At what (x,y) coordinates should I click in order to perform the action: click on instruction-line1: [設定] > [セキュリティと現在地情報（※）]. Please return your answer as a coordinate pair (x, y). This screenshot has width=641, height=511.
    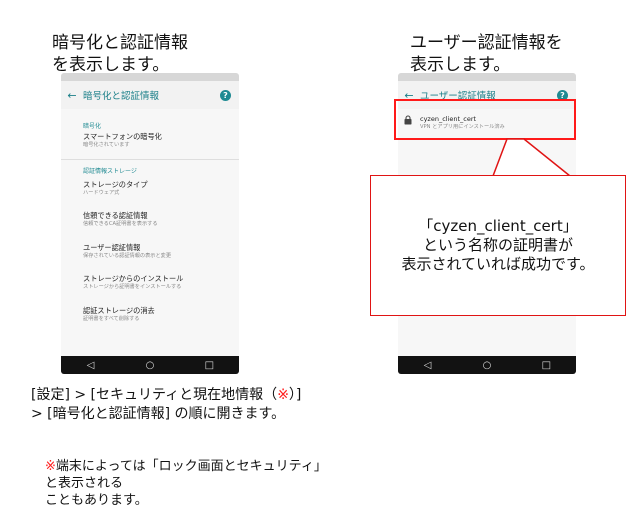
    Looking at the image, I should click on (166, 395).